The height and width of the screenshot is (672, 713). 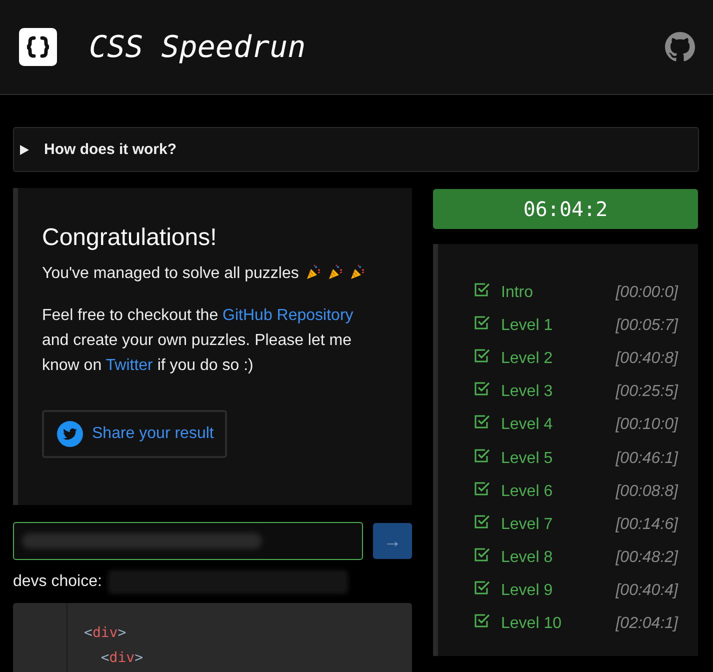 I want to click on level-time: [00:00:0], so click(x=647, y=293).